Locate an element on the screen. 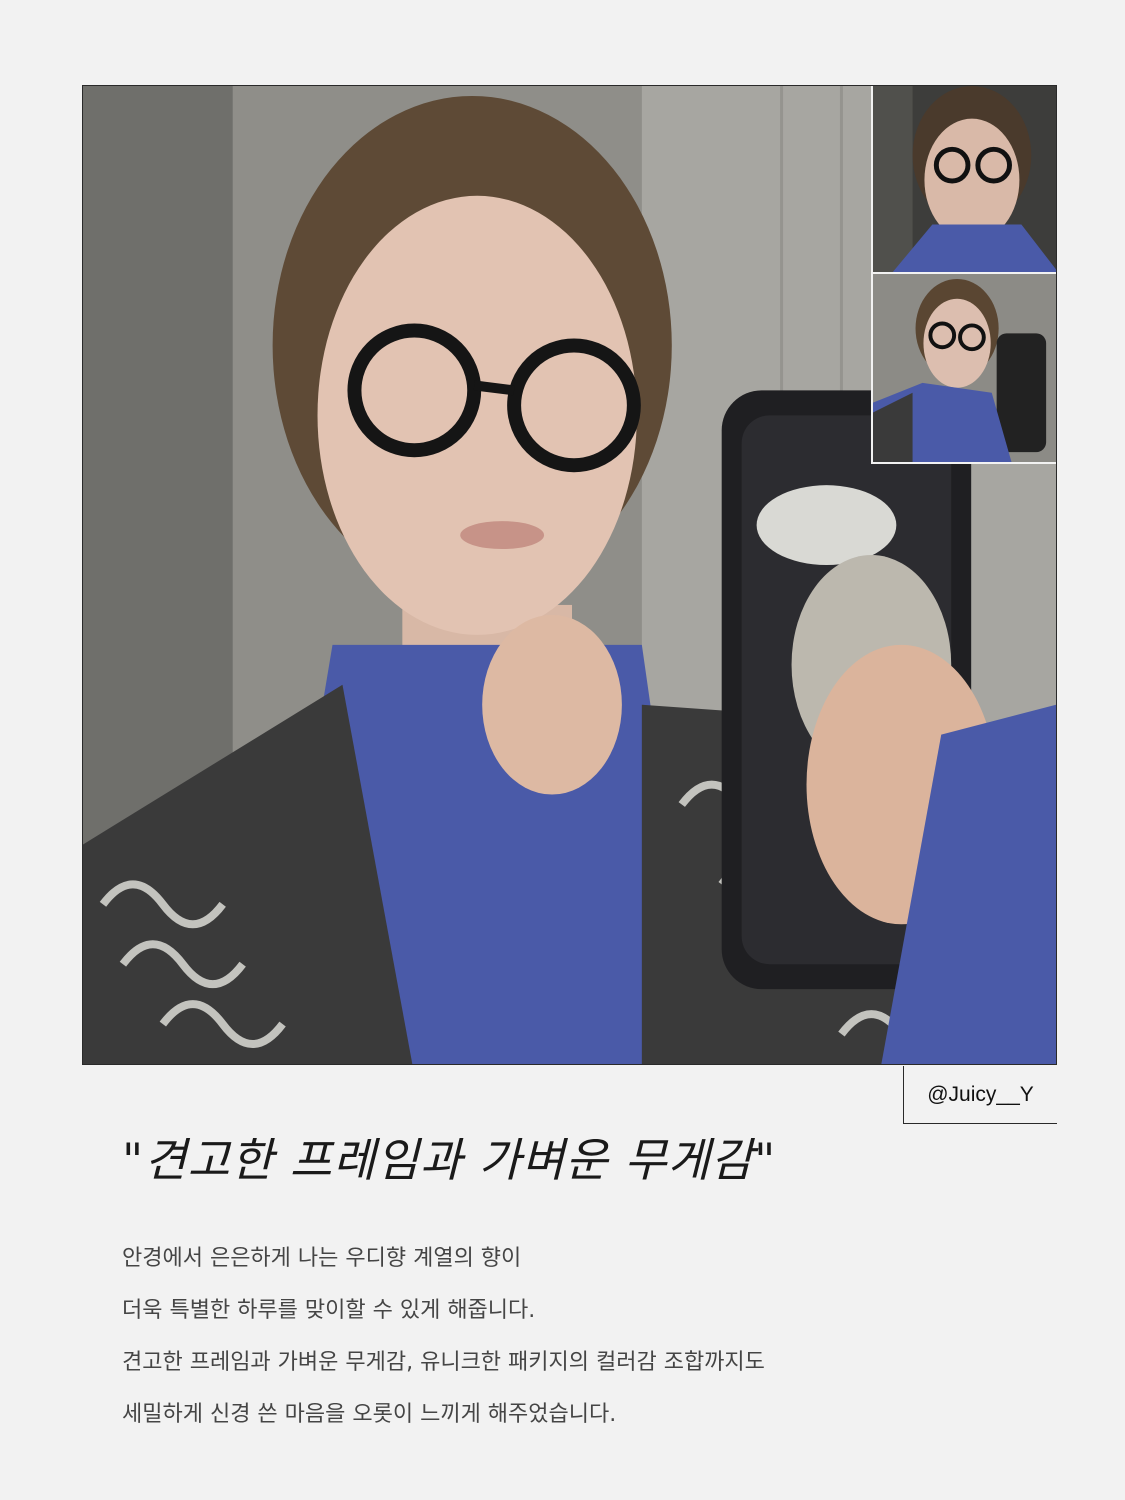  instagram-handle-tag: @Juicy__Y is located at coordinates (980, 1095).